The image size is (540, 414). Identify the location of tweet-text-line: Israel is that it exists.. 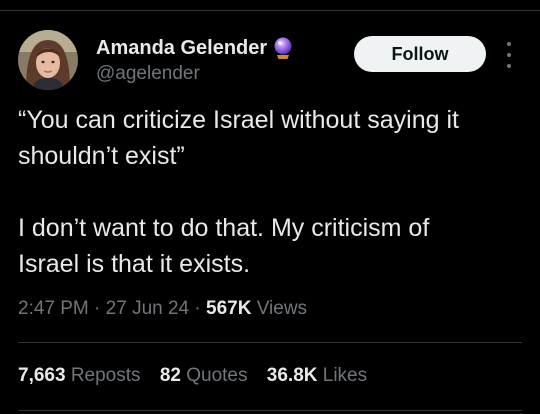
(134, 264).